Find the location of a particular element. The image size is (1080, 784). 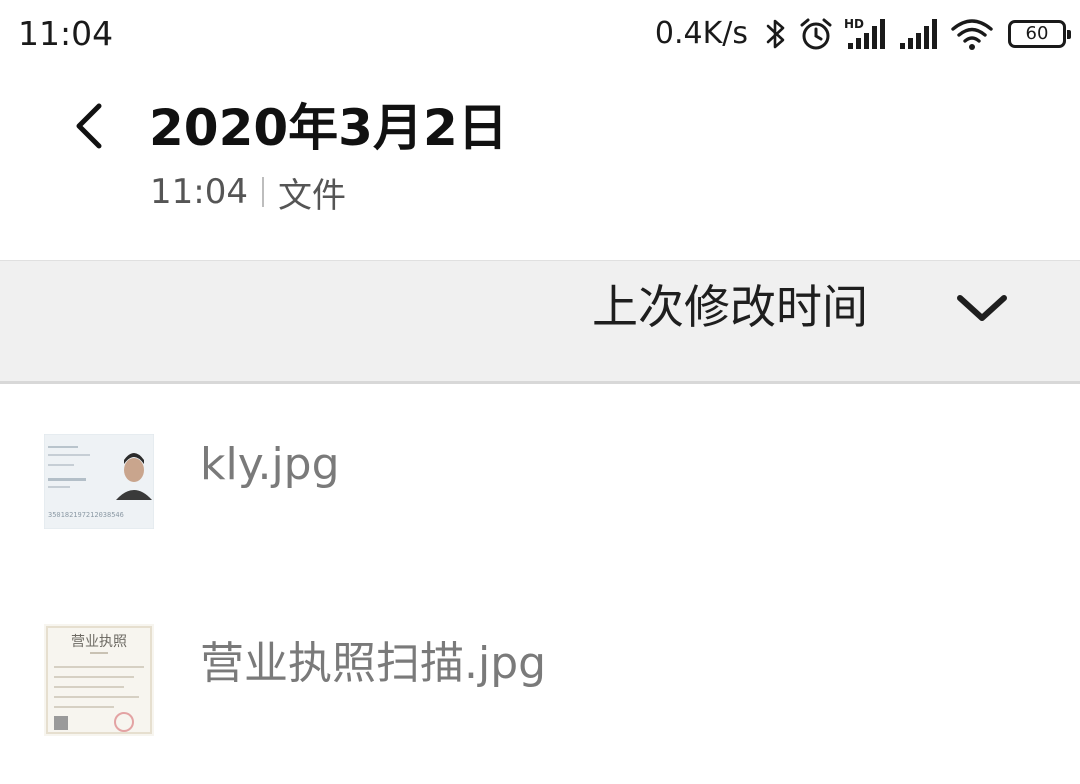

chevron-left-icon is located at coordinates (88, 128).